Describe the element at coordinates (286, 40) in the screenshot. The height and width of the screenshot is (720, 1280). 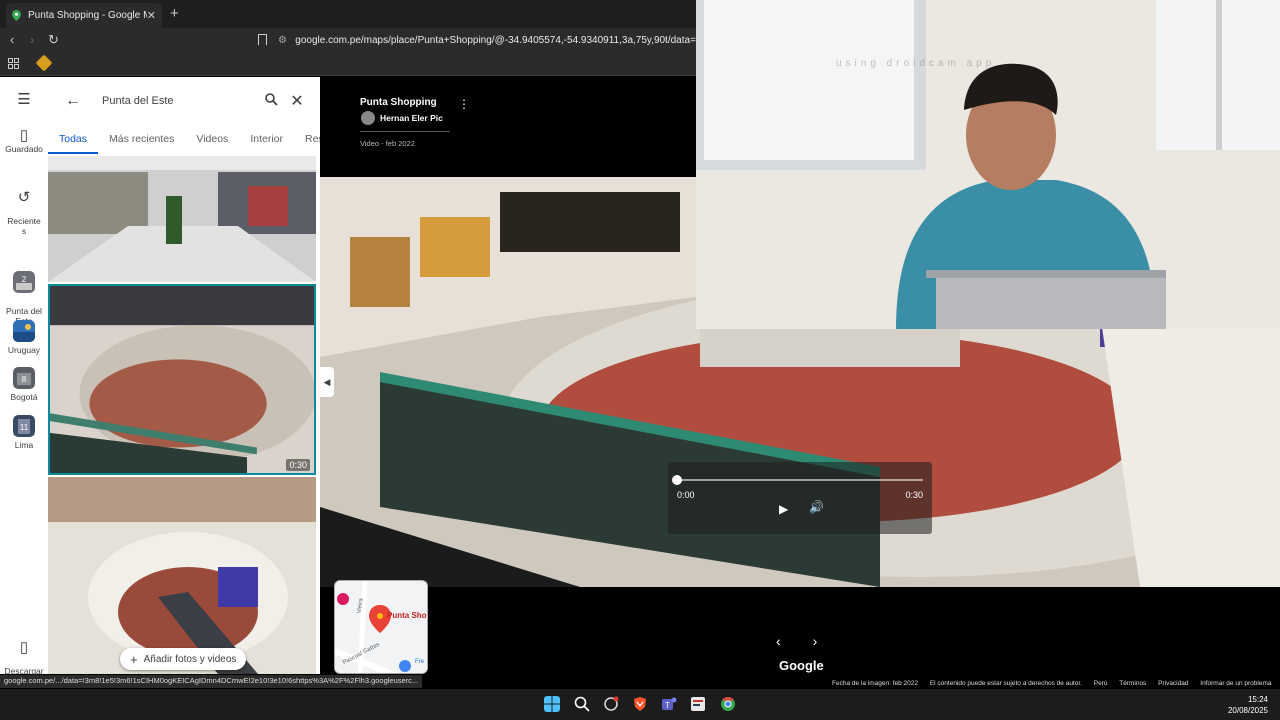
I see `site-info-icon: ⚙` at that location.